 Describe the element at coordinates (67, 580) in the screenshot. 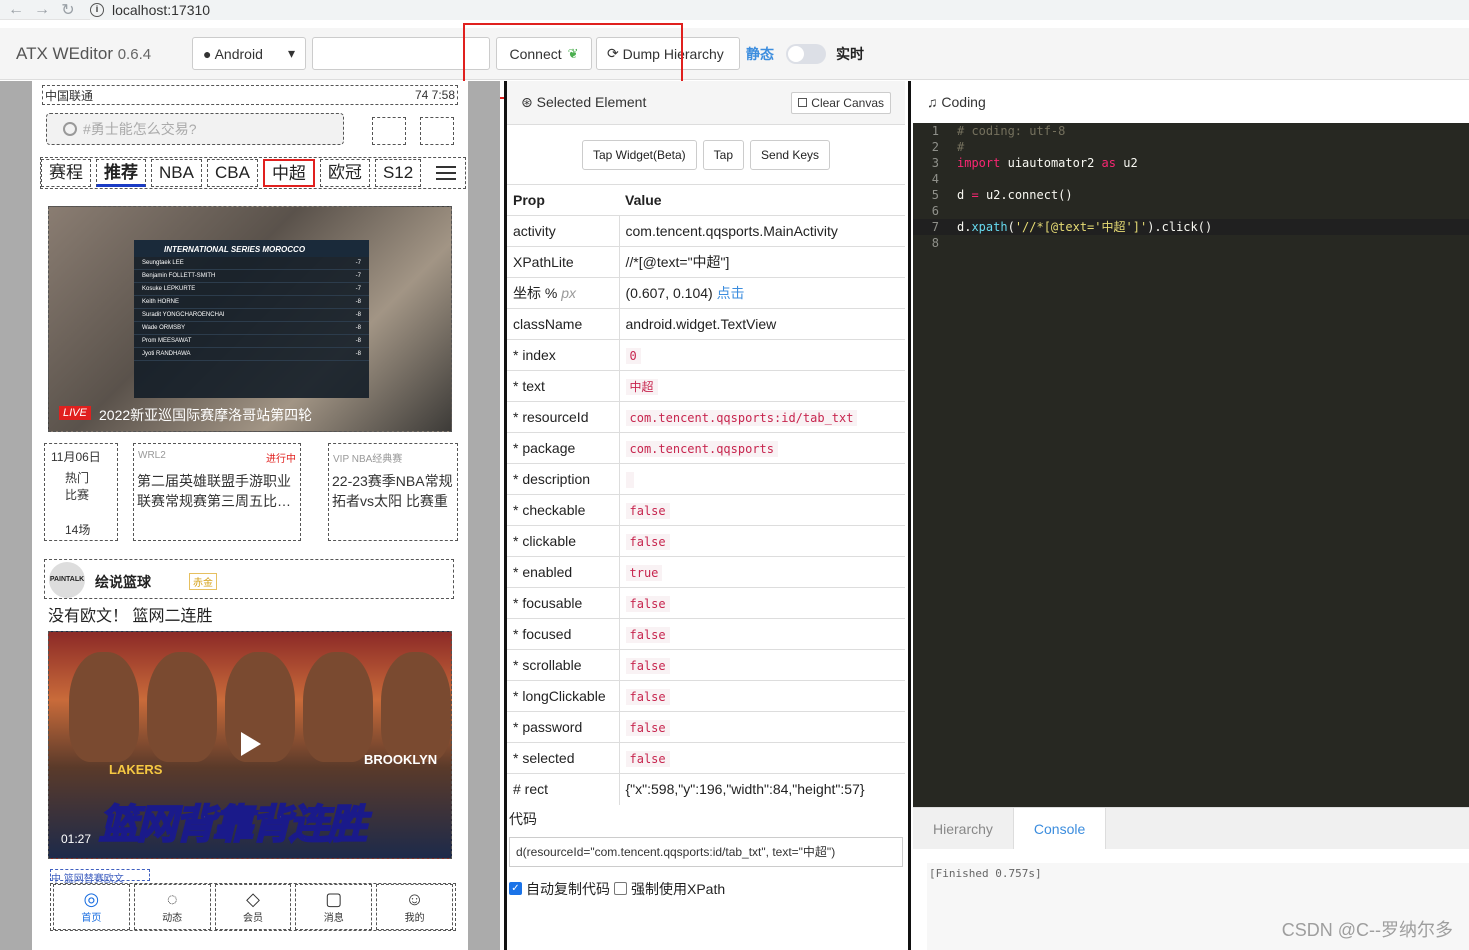

I see `avatar: PAINTALK` at that location.